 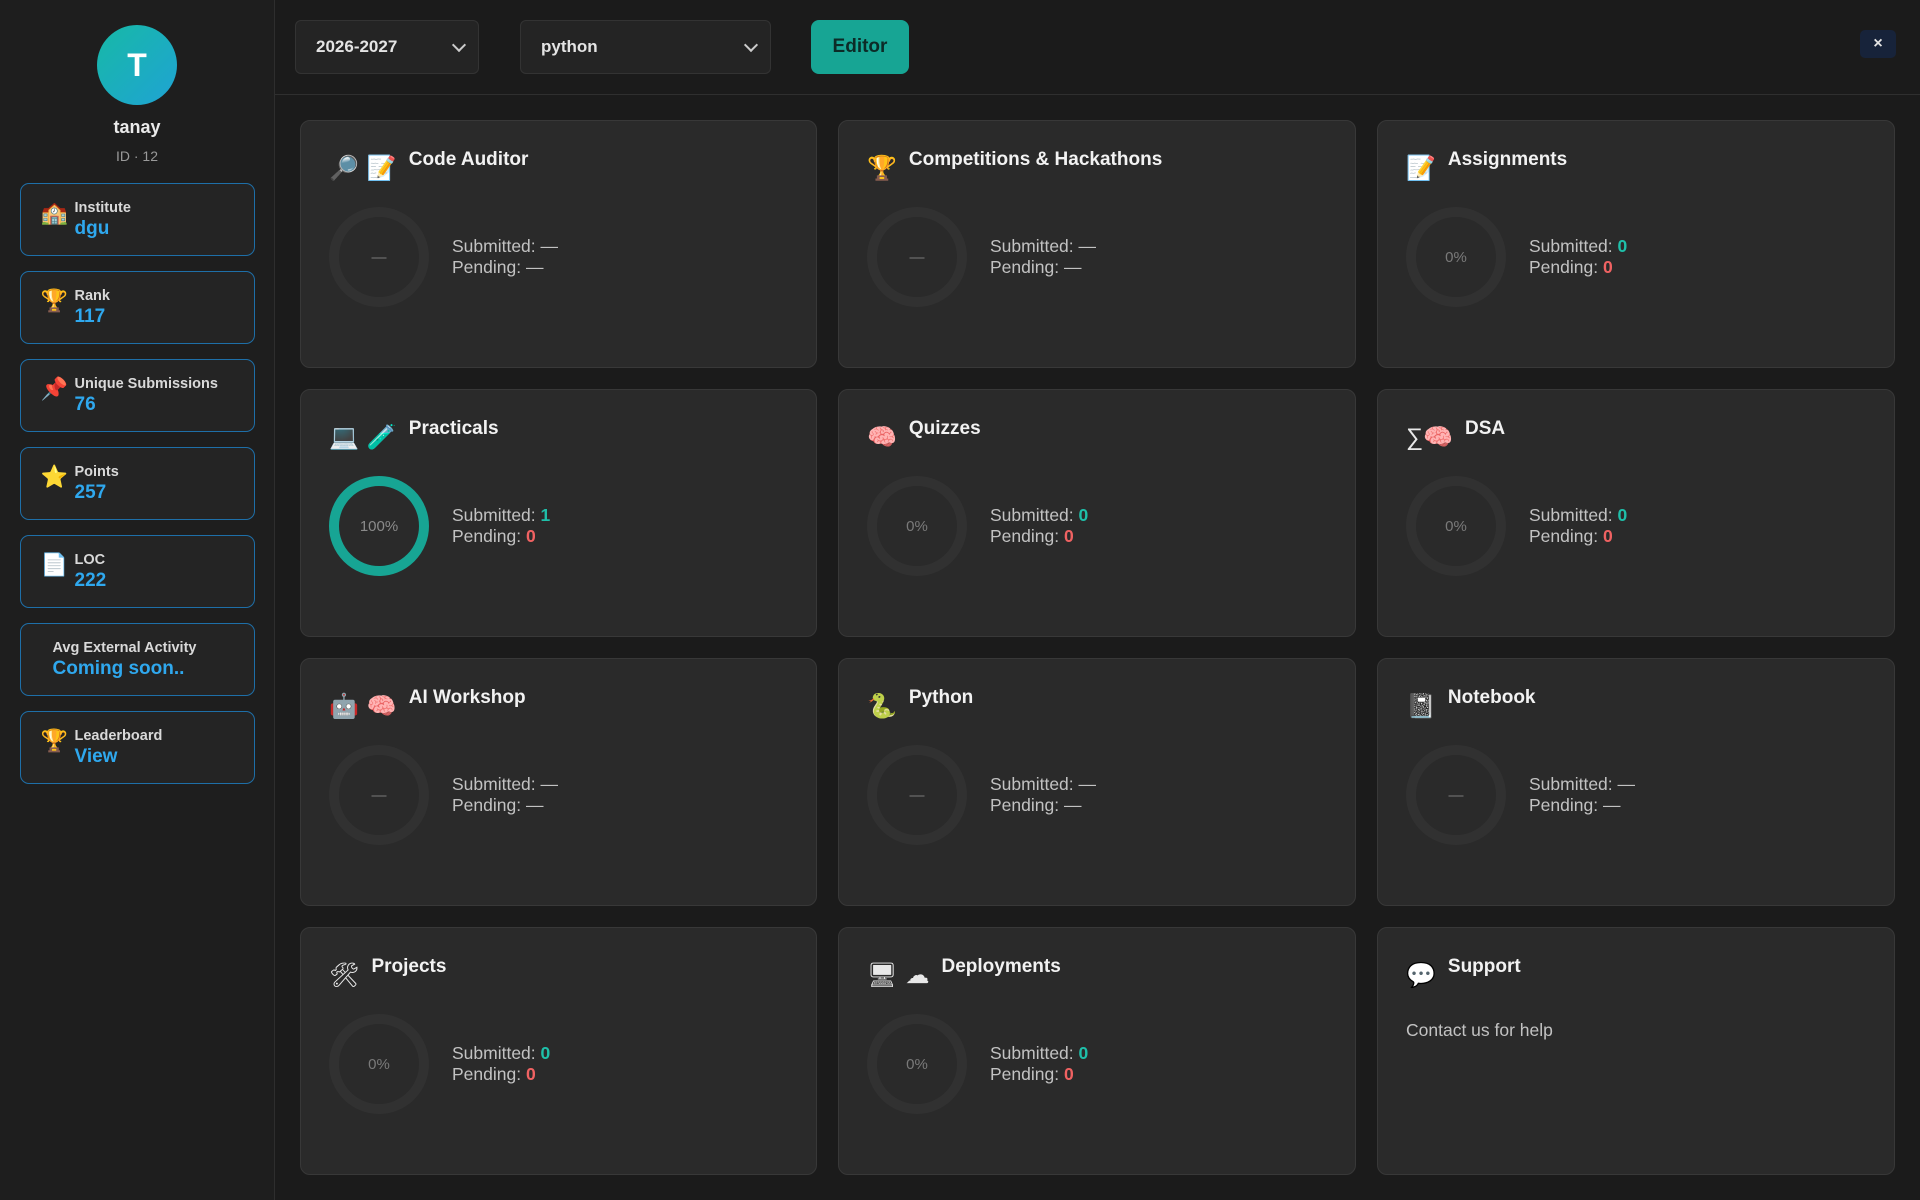 What do you see at coordinates (1507, 159) in the screenshot?
I see `card-title: Assignments` at bounding box center [1507, 159].